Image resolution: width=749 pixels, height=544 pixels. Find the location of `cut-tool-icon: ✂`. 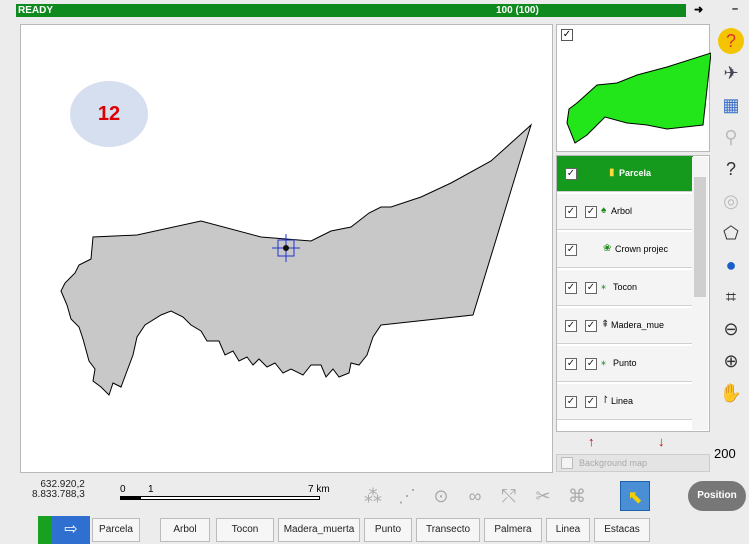

cut-tool-icon: ✂ is located at coordinates (543, 496).